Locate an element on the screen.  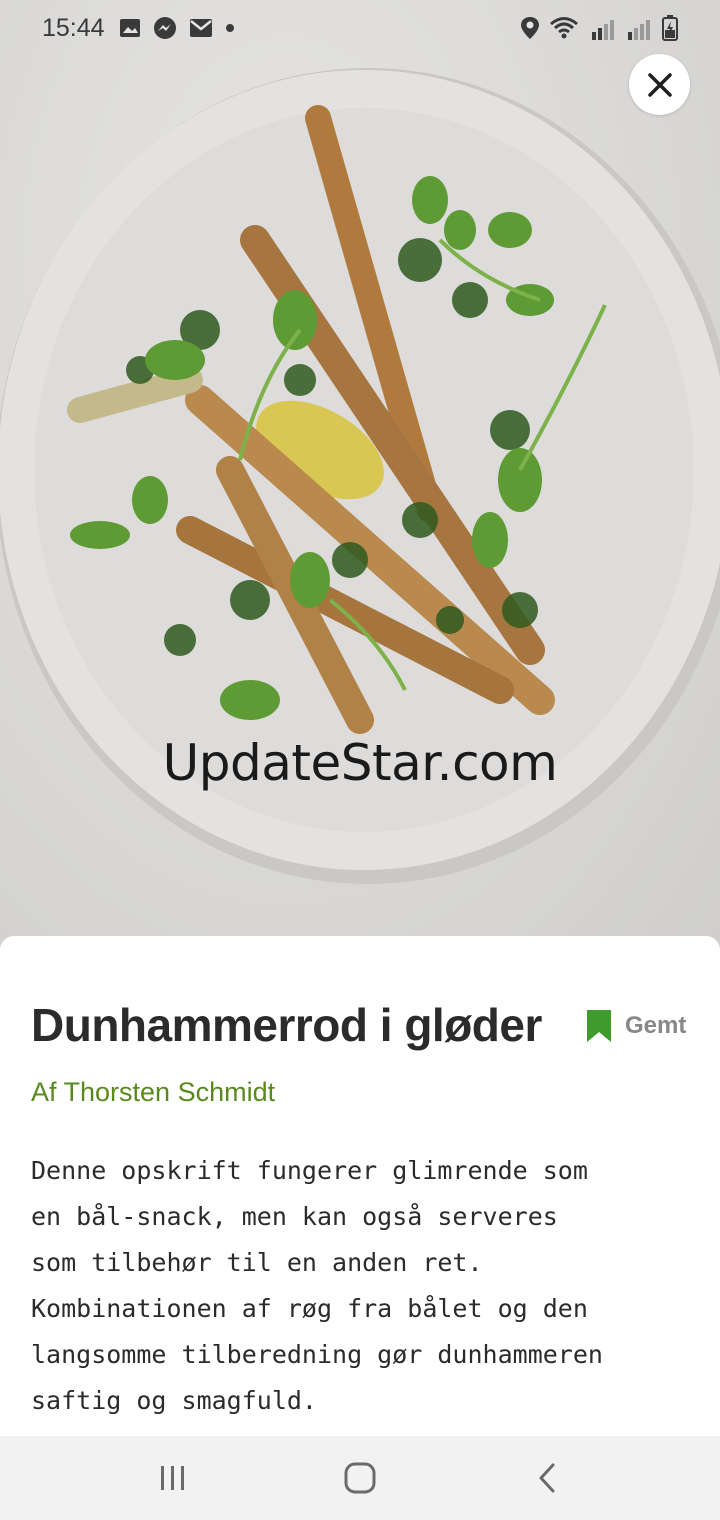
messenger-icon is located at coordinates (164, 28).